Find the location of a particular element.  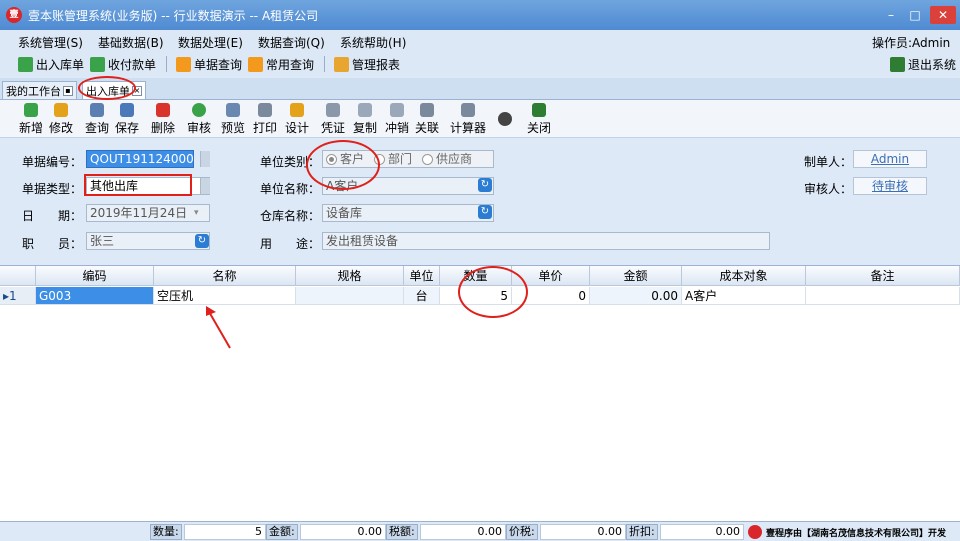

cell-amount: 0.00 is located at coordinates (636, 296).